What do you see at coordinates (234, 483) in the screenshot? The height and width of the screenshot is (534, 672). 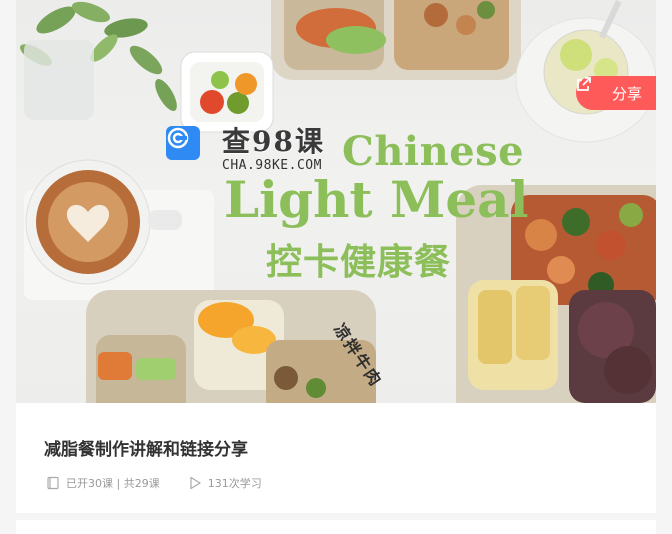 I see `view-count-text: 131次学习` at bounding box center [234, 483].